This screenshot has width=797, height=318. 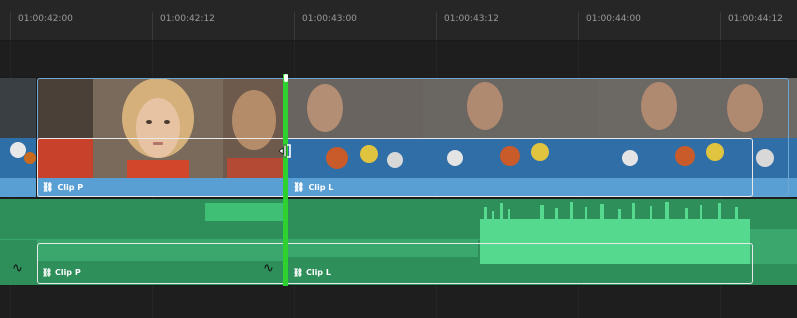 I want to click on timecode-label: 01:00:43:00, so click(x=329, y=19).